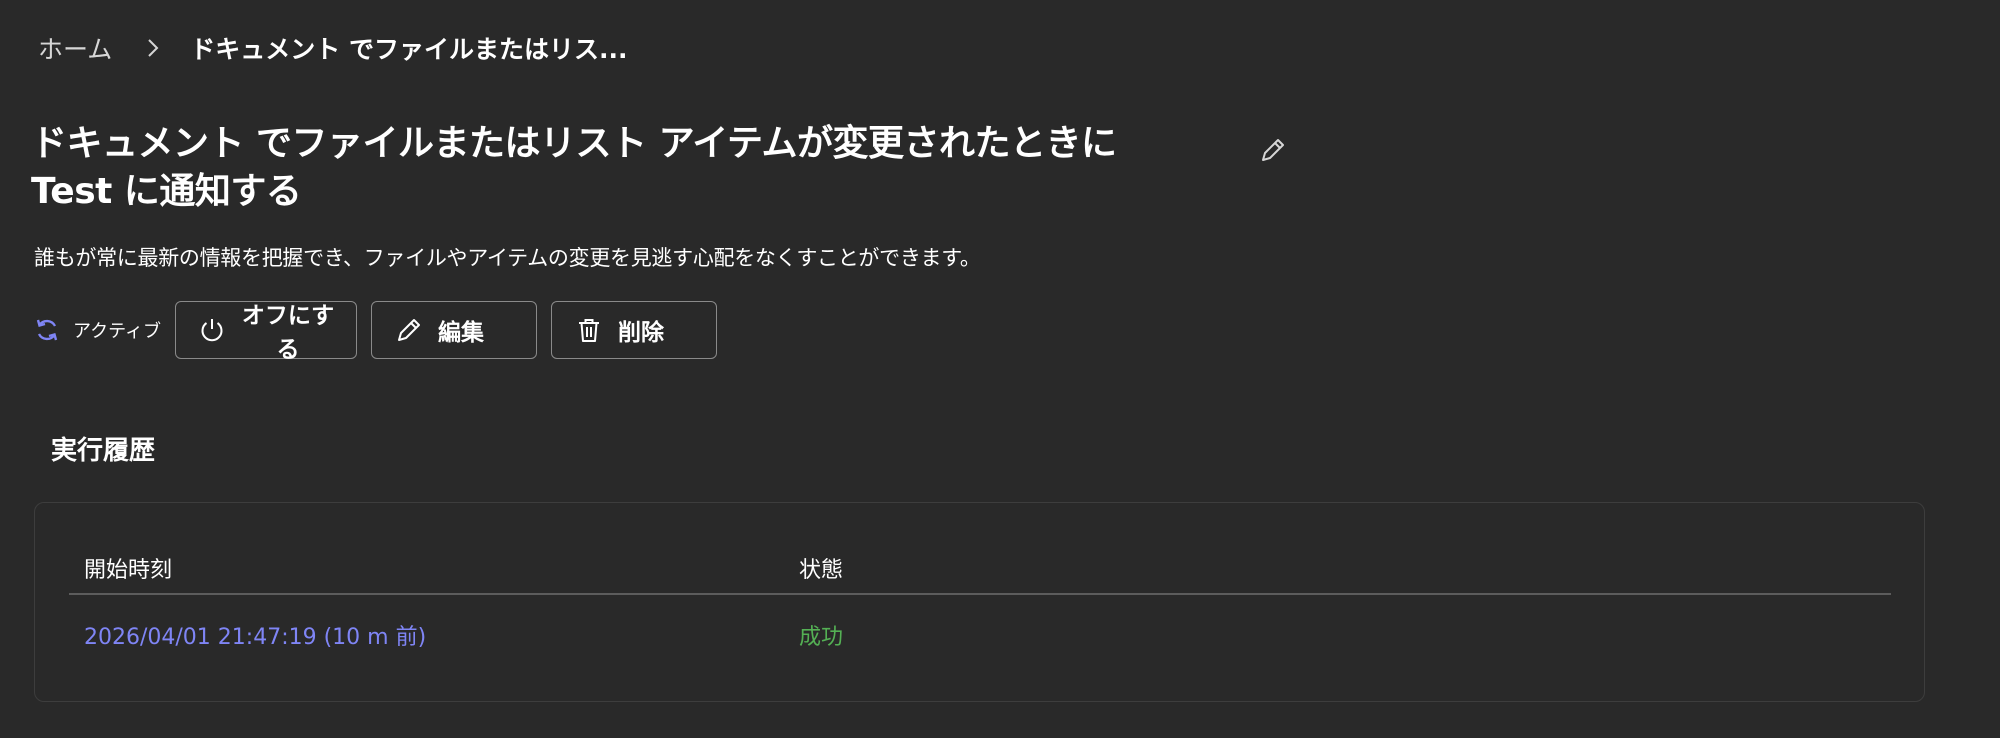 Image resolution: width=2000 pixels, height=738 pixels. What do you see at coordinates (47, 330) in the screenshot?
I see `sync-icon` at bounding box center [47, 330].